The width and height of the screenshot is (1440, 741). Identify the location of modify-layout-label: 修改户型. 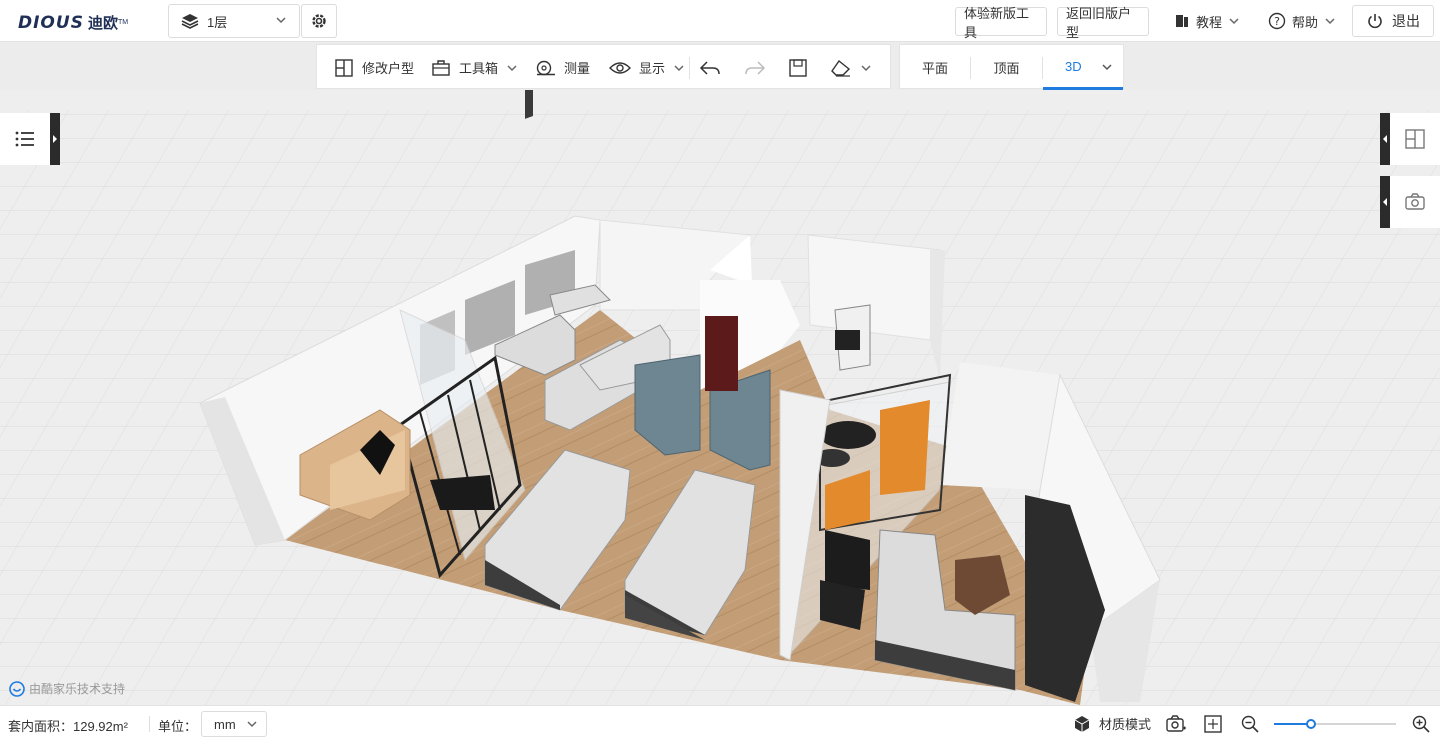
(388, 68).